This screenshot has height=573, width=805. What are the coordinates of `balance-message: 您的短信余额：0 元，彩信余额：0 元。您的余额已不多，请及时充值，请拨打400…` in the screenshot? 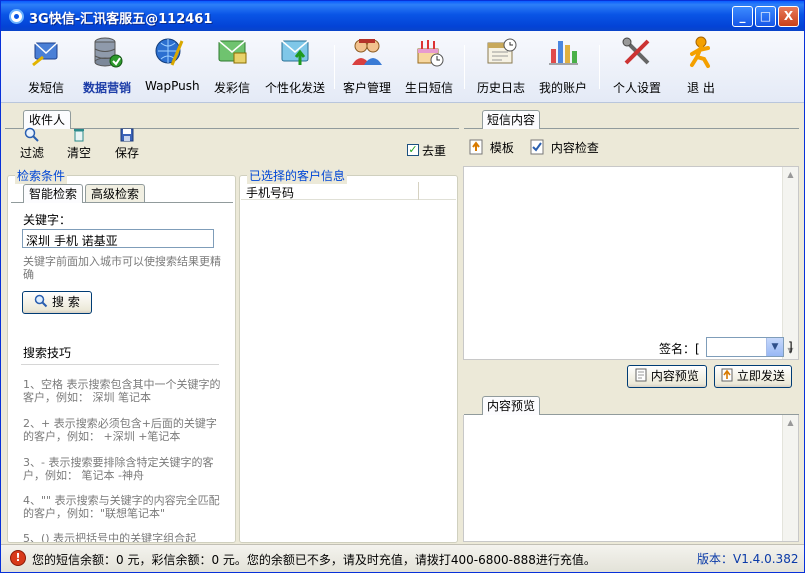 It's located at (314, 560).